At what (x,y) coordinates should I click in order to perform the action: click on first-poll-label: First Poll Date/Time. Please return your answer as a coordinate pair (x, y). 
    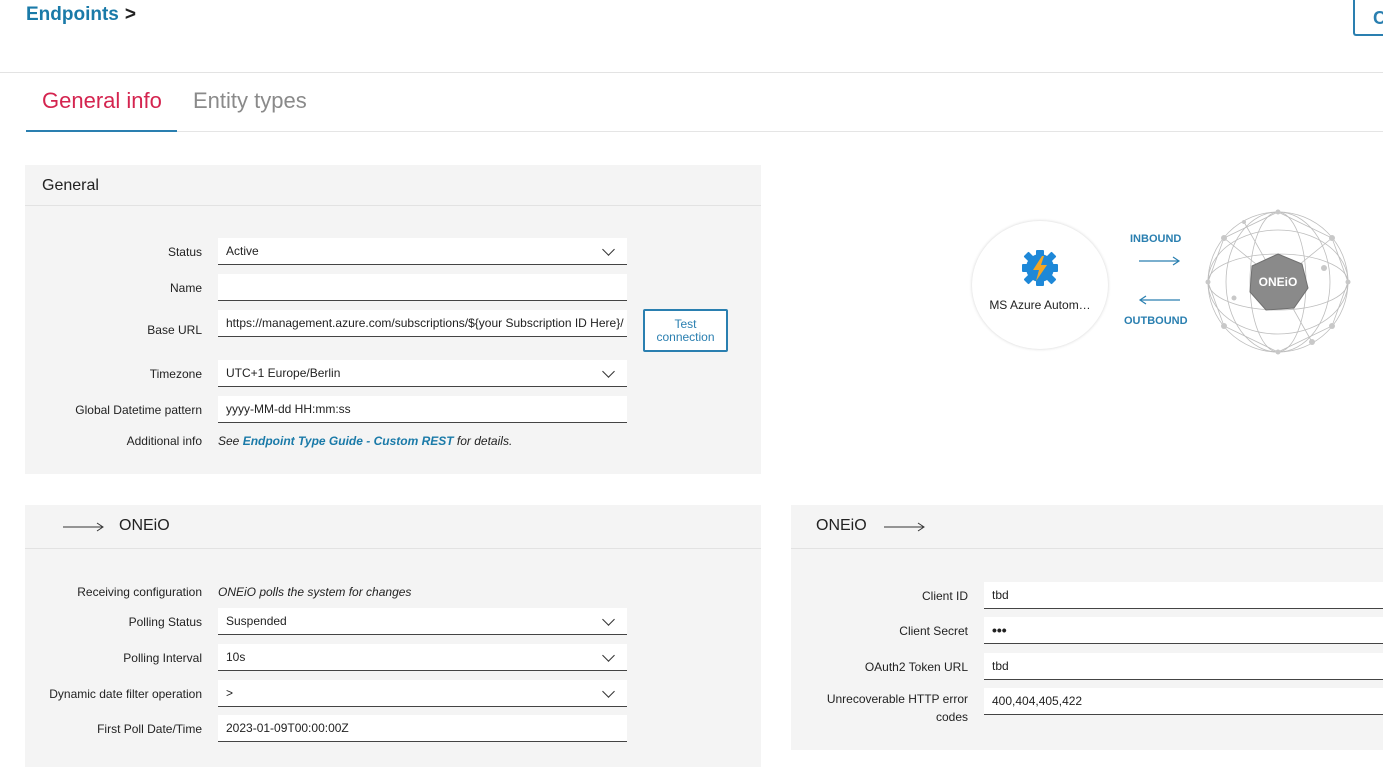
    Looking at the image, I should click on (149, 729).